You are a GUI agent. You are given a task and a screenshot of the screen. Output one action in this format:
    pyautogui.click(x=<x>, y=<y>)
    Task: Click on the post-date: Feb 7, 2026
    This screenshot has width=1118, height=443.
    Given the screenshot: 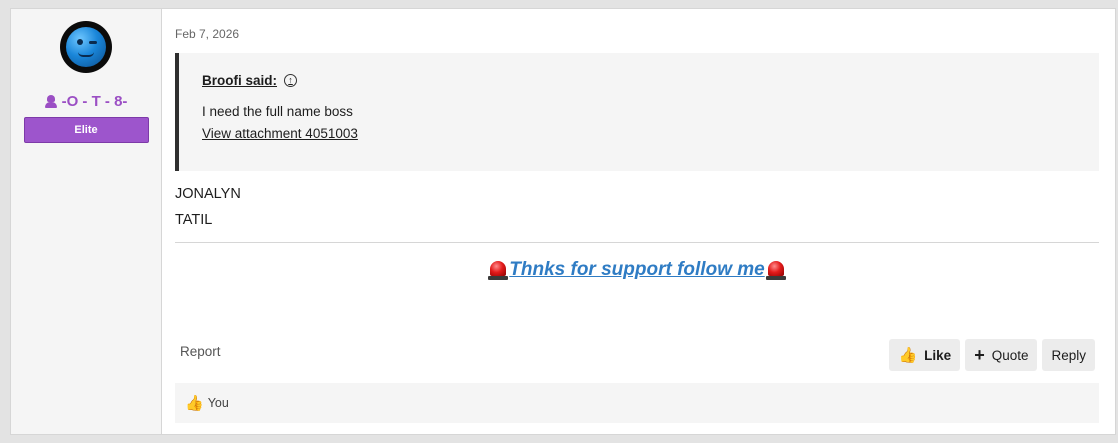 What is the action you would take?
    pyautogui.click(x=207, y=34)
    